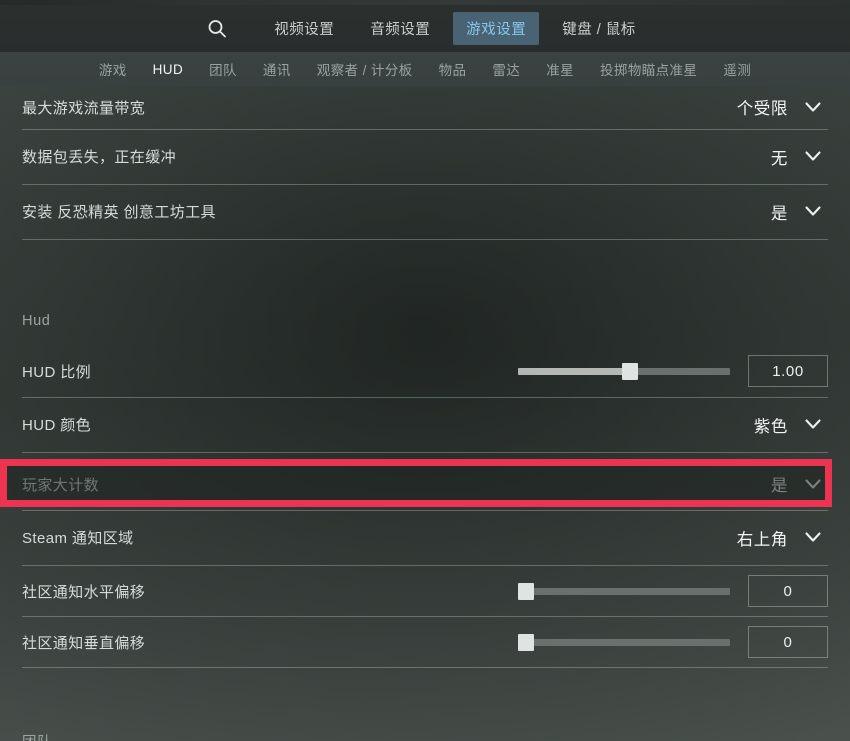 This screenshot has width=850, height=741. What do you see at coordinates (425, 591) in the screenshot?
I see `setting-row-notification-horizontal-offset: 社区通知水平偏移 0` at bounding box center [425, 591].